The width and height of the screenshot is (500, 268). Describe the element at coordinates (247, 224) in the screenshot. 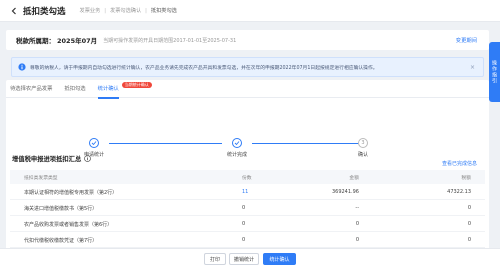

I see `table-row: 农产品收购发票或者销售发票（第6行） 0 0 0` at that location.